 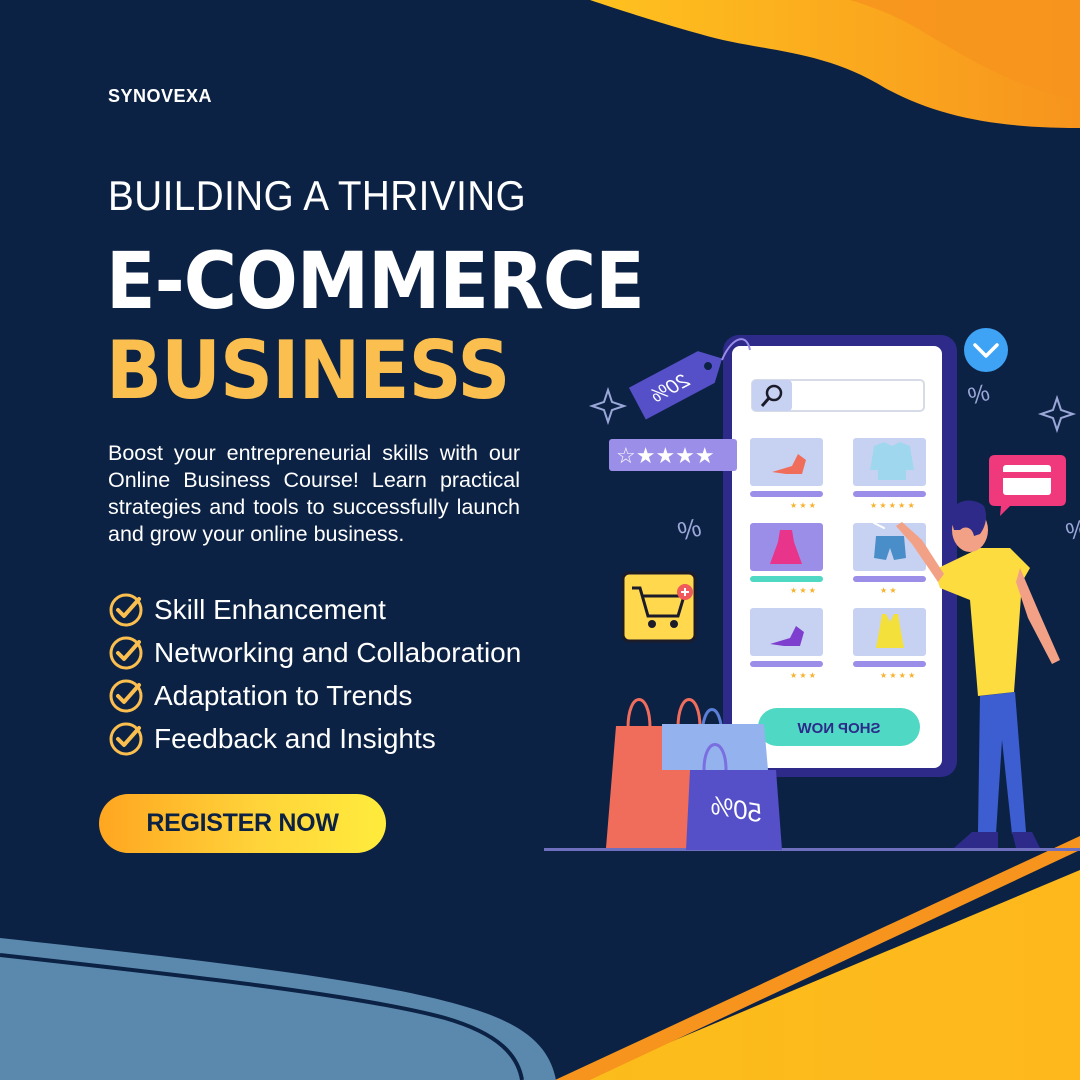 What do you see at coordinates (986, 350) in the screenshot?
I see `chevron-down-icon` at bounding box center [986, 350].